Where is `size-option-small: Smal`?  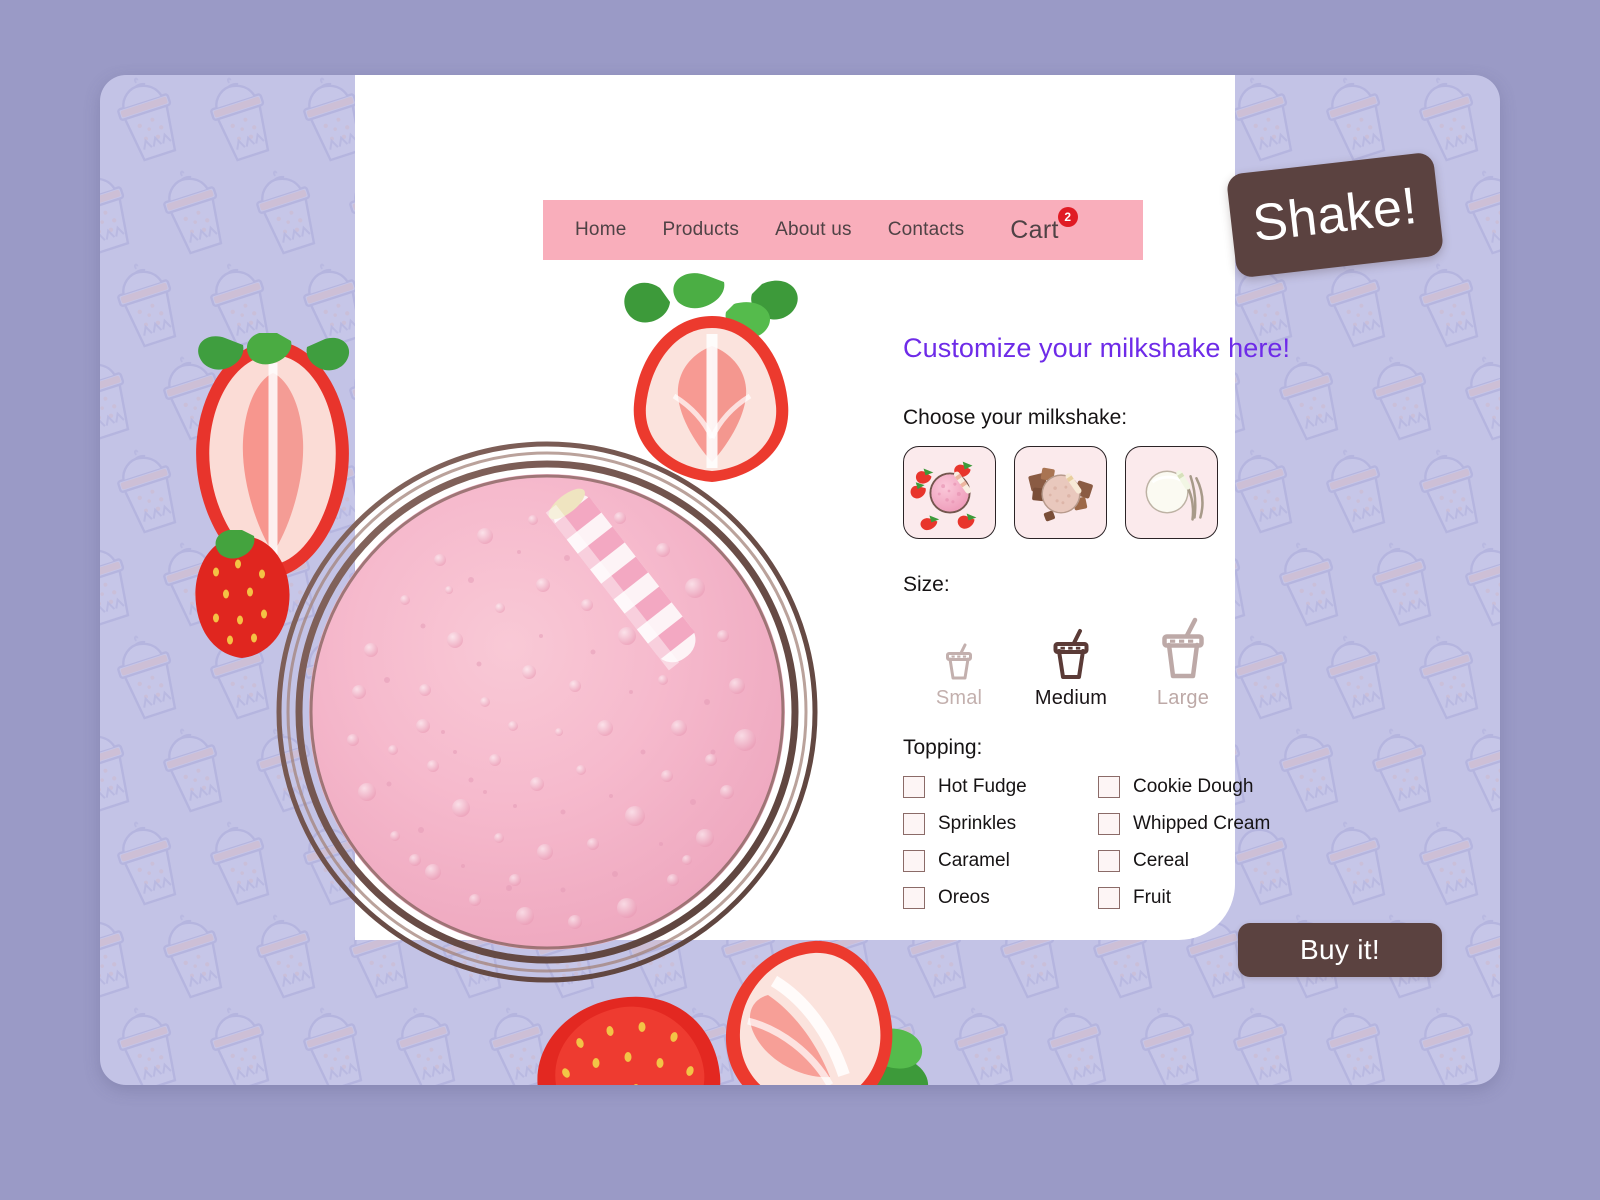 size-option-small: Smal is located at coordinates (959, 661).